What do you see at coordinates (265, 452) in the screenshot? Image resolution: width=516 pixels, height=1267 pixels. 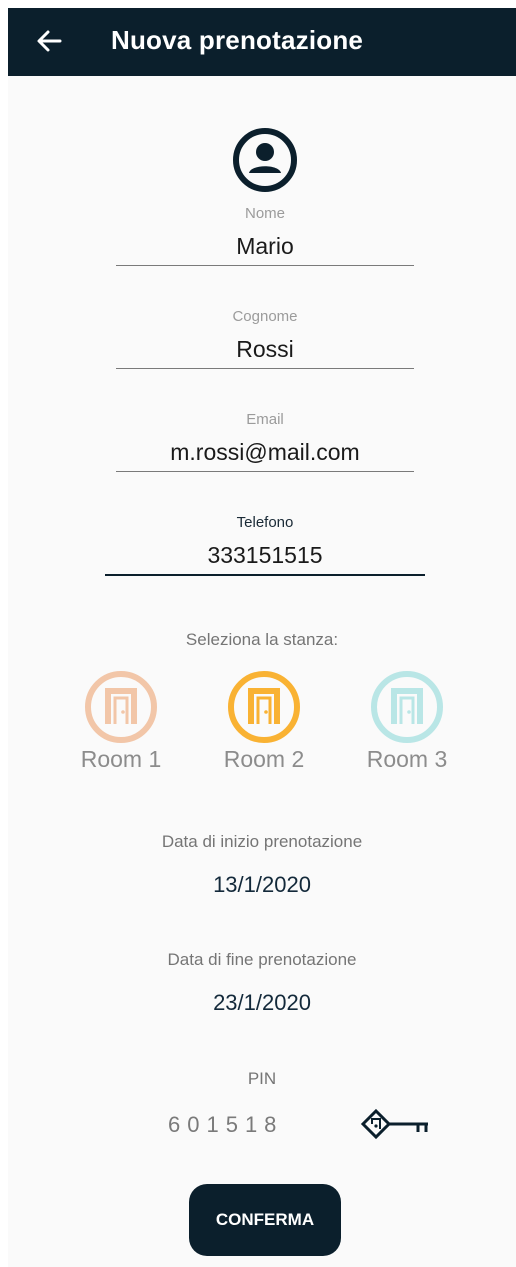 I see `email-input` at bounding box center [265, 452].